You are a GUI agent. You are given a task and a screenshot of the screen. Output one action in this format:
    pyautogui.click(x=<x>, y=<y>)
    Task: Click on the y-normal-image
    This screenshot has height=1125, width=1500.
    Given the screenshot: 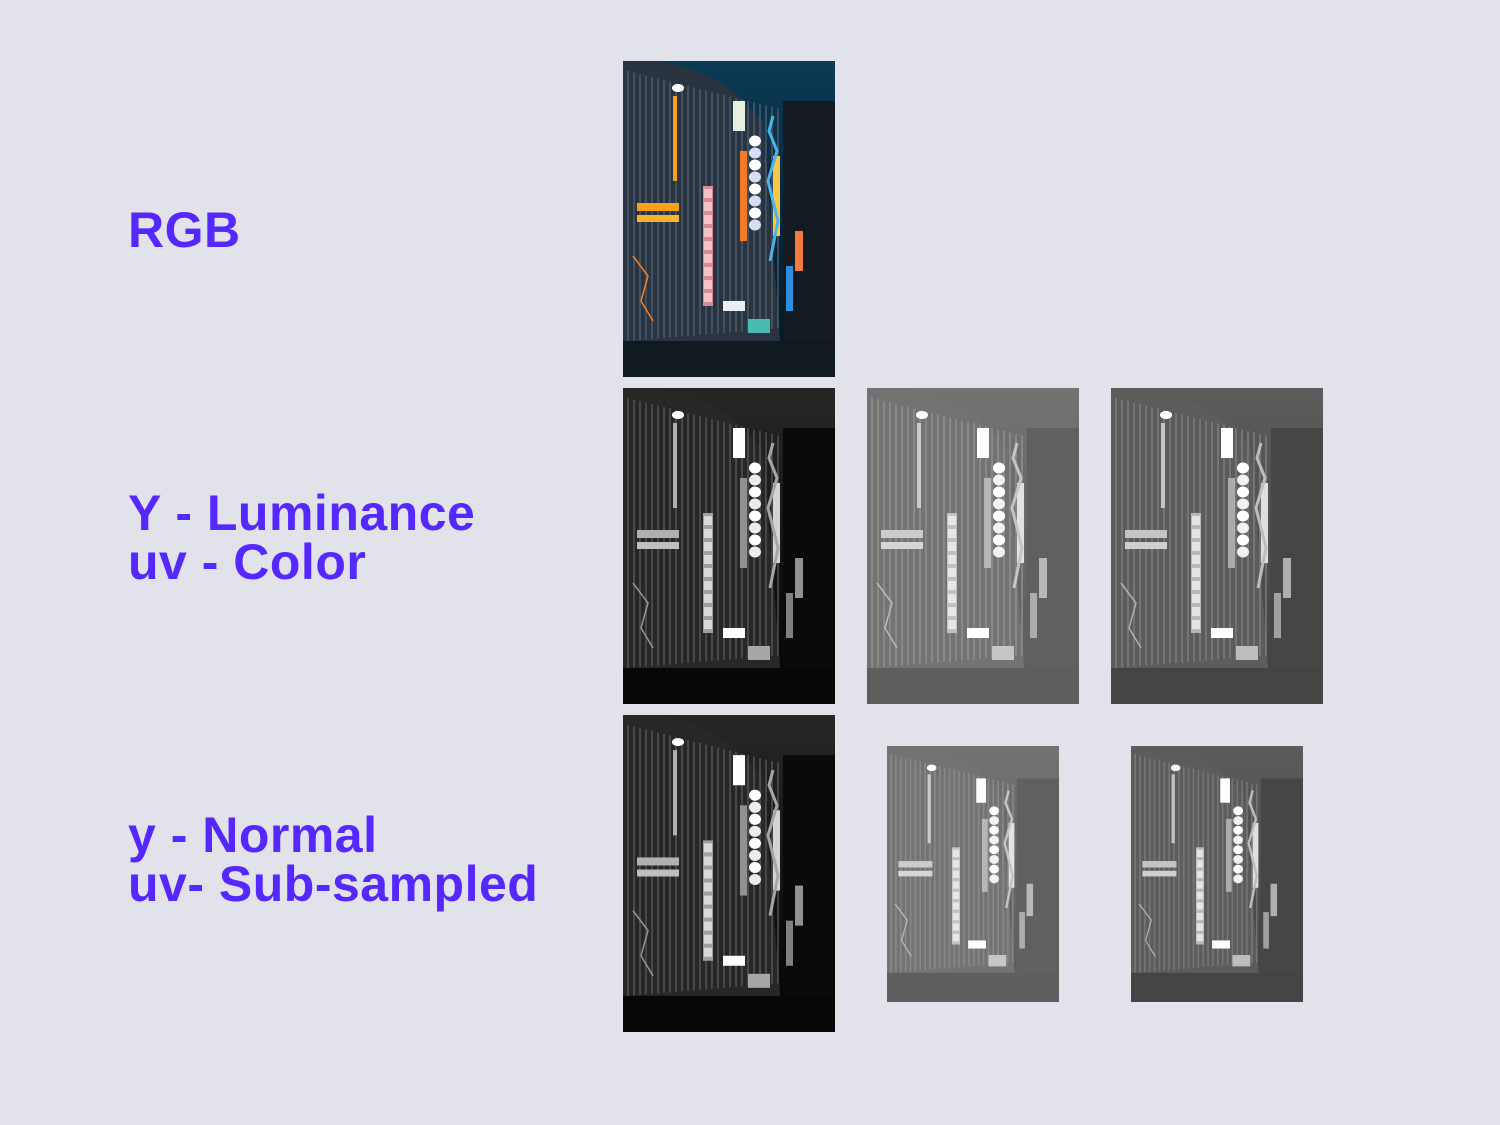 What is the action you would take?
    pyautogui.click(x=729, y=873)
    